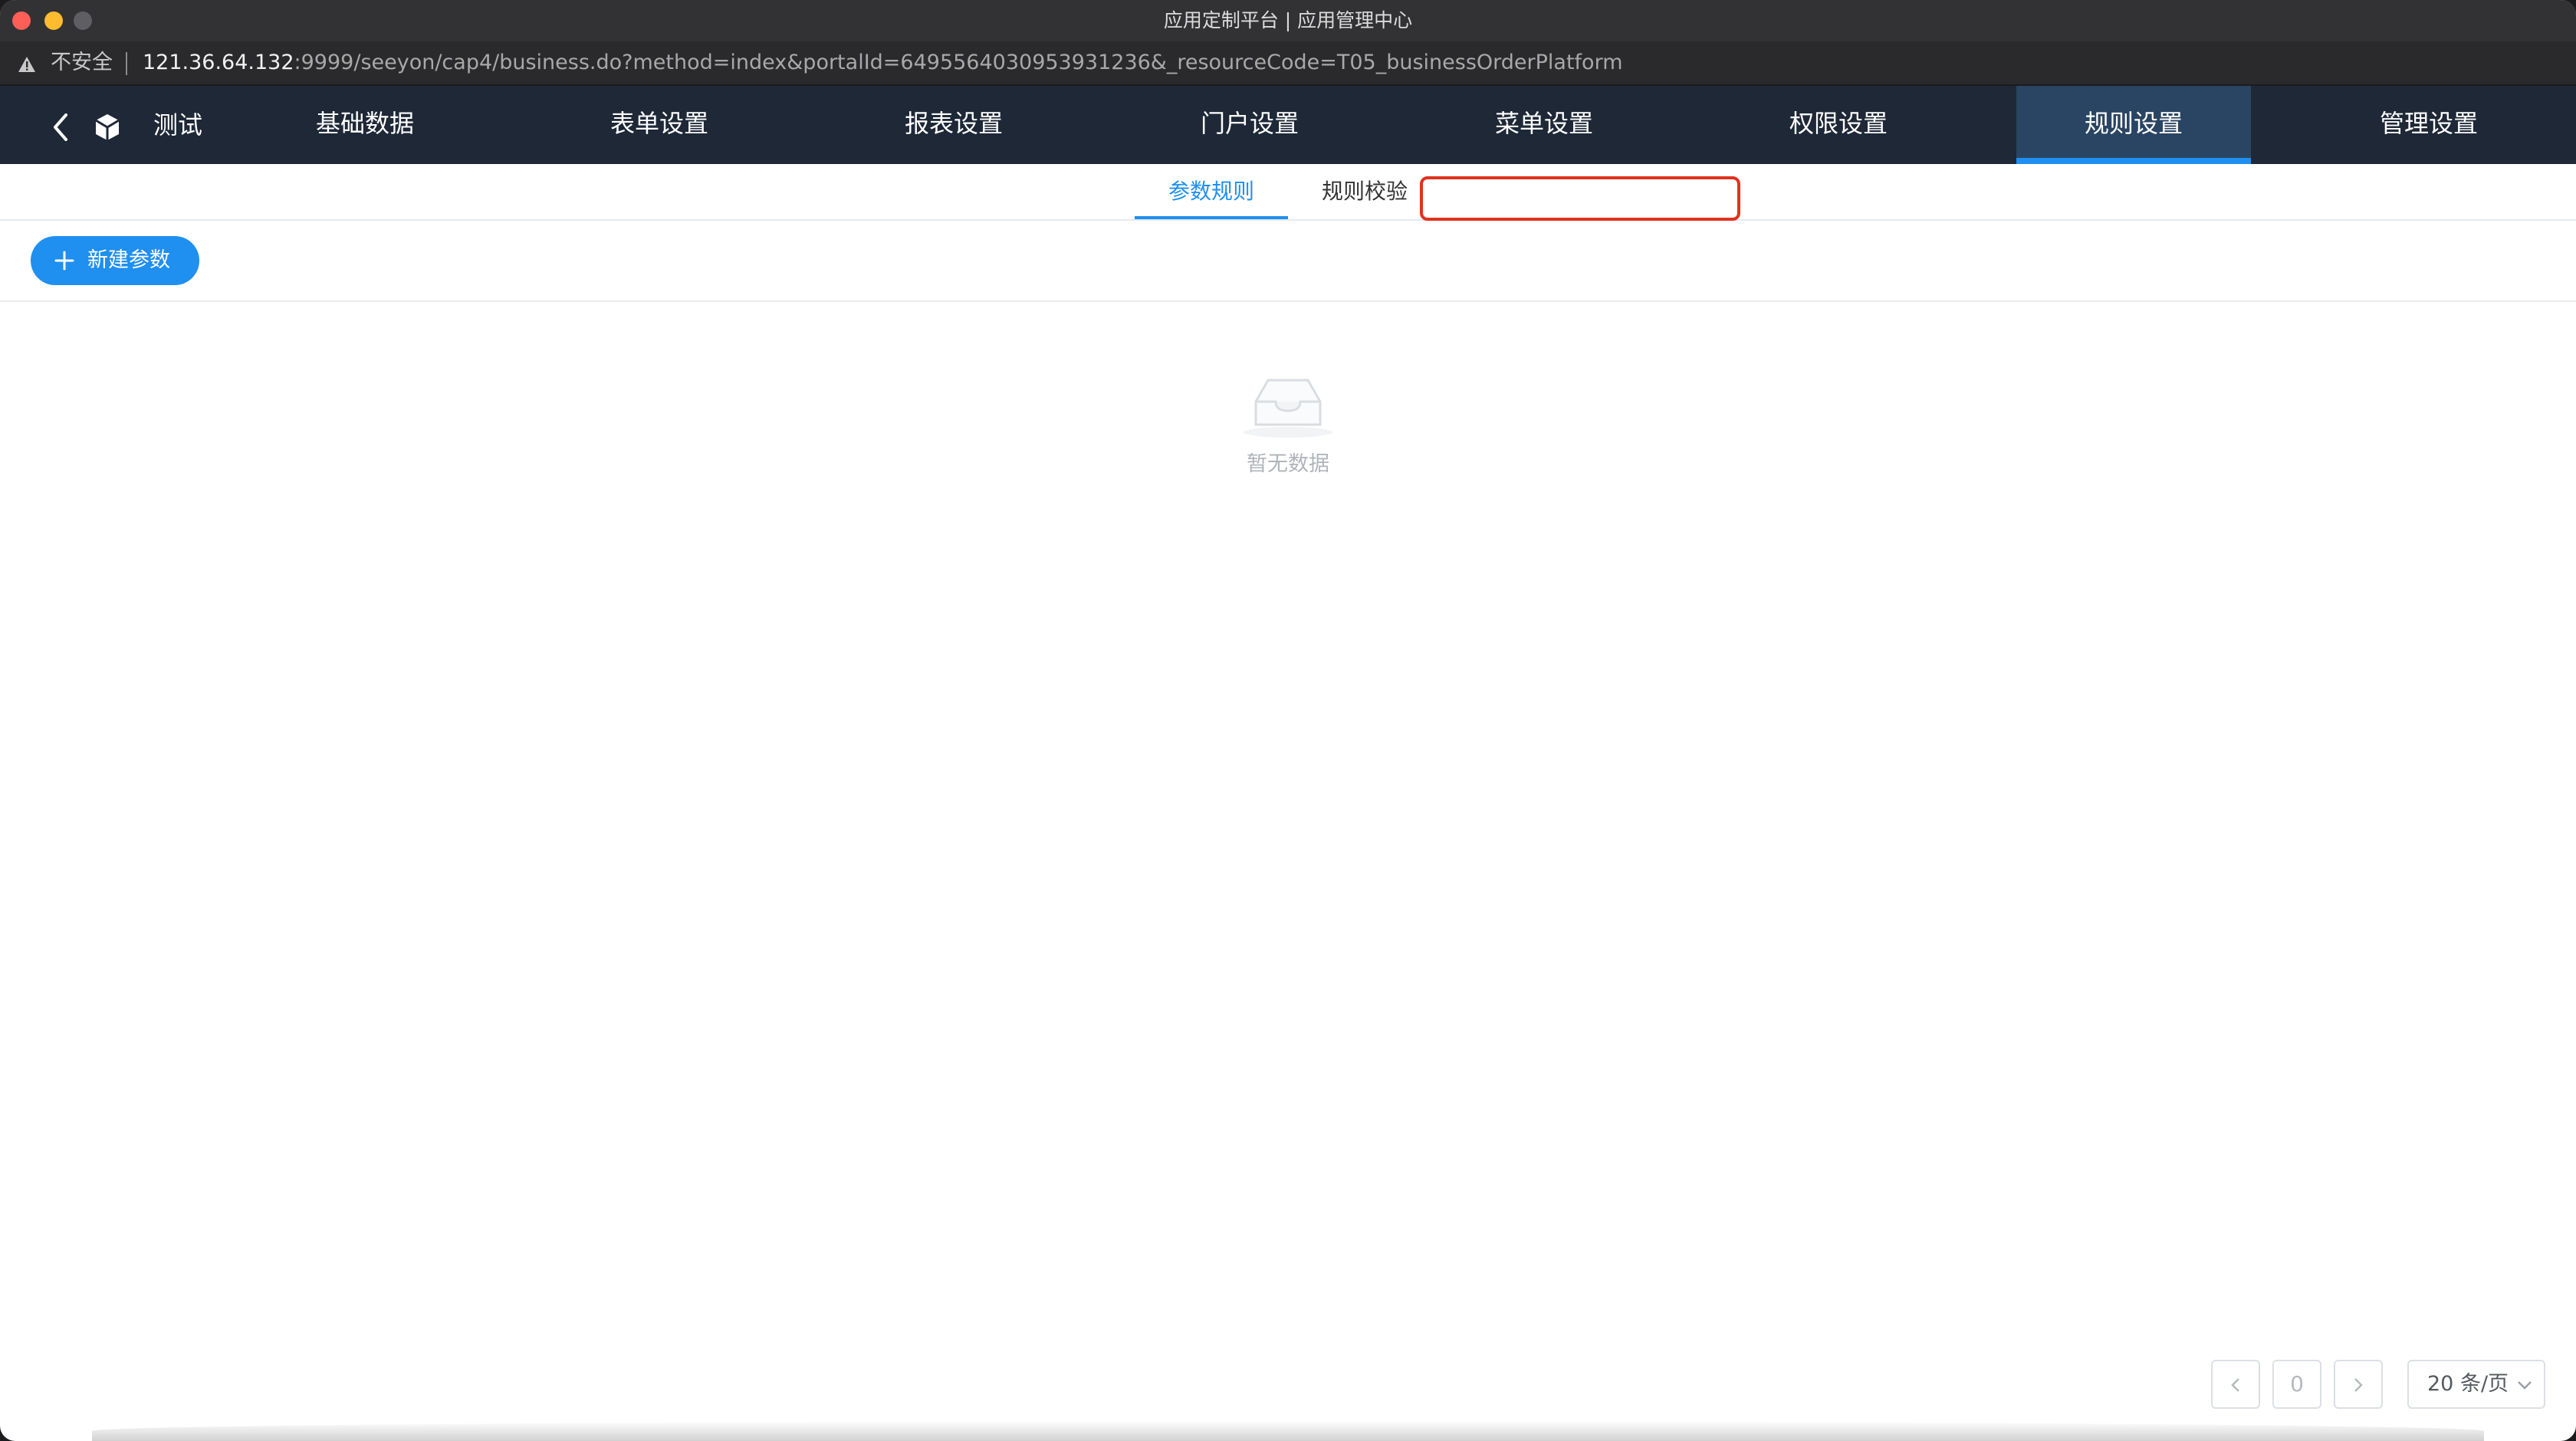 This screenshot has width=2576, height=1441. Describe the element at coordinates (2468, 1384) in the screenshot. I see `page-size-label: 20 条/页` at that location.